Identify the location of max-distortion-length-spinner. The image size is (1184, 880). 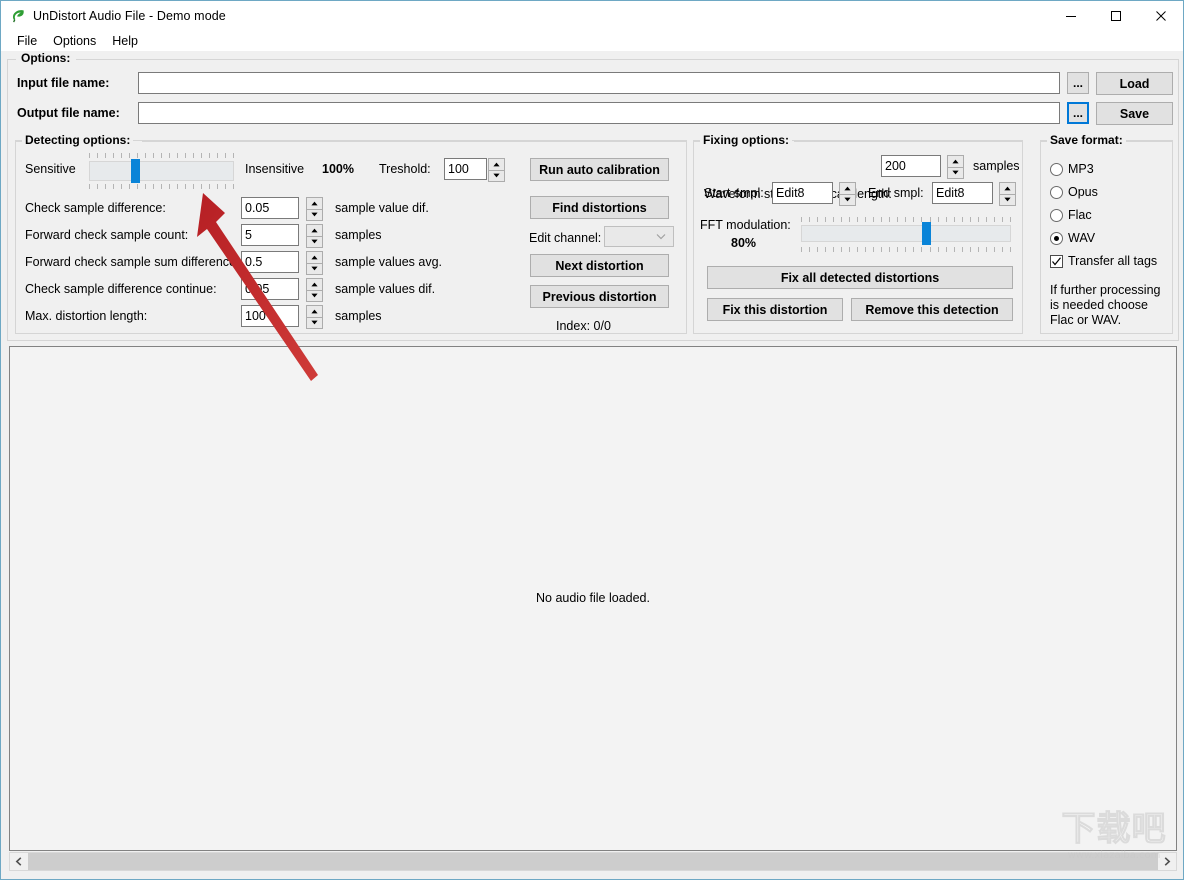
(314, 317).